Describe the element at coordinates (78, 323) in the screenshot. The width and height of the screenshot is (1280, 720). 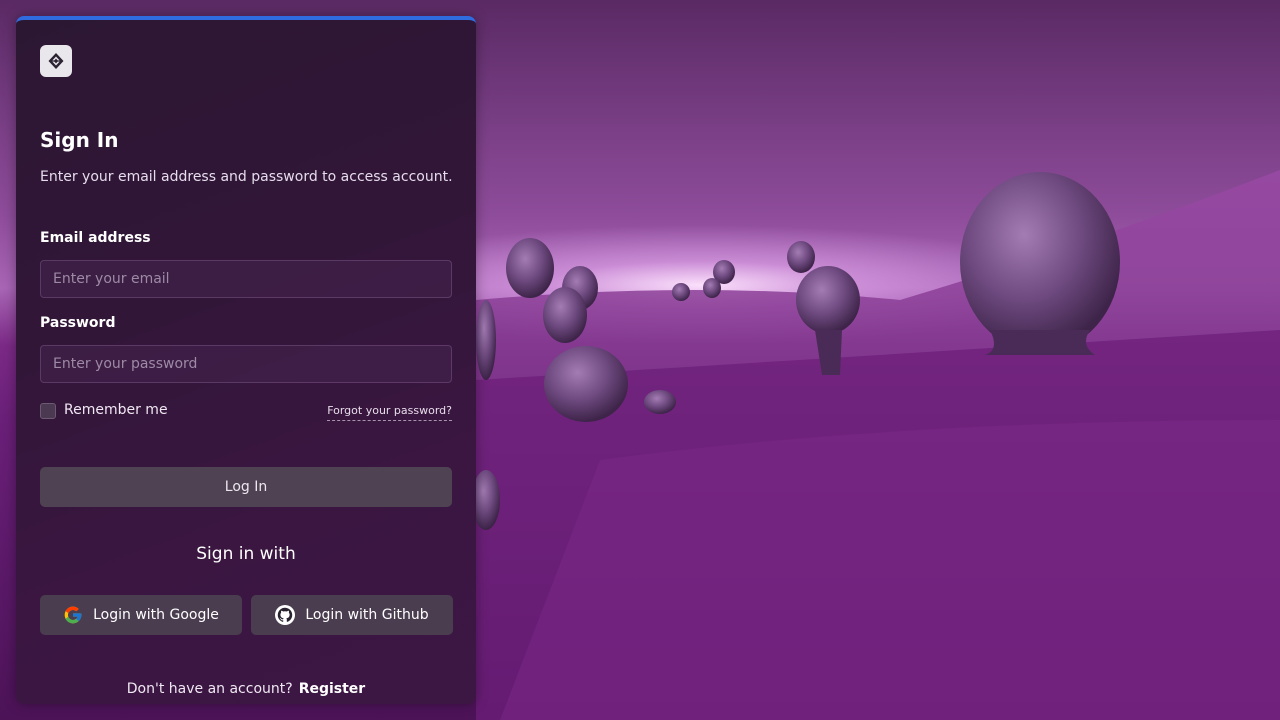
I see `password-label: Password` at that location.